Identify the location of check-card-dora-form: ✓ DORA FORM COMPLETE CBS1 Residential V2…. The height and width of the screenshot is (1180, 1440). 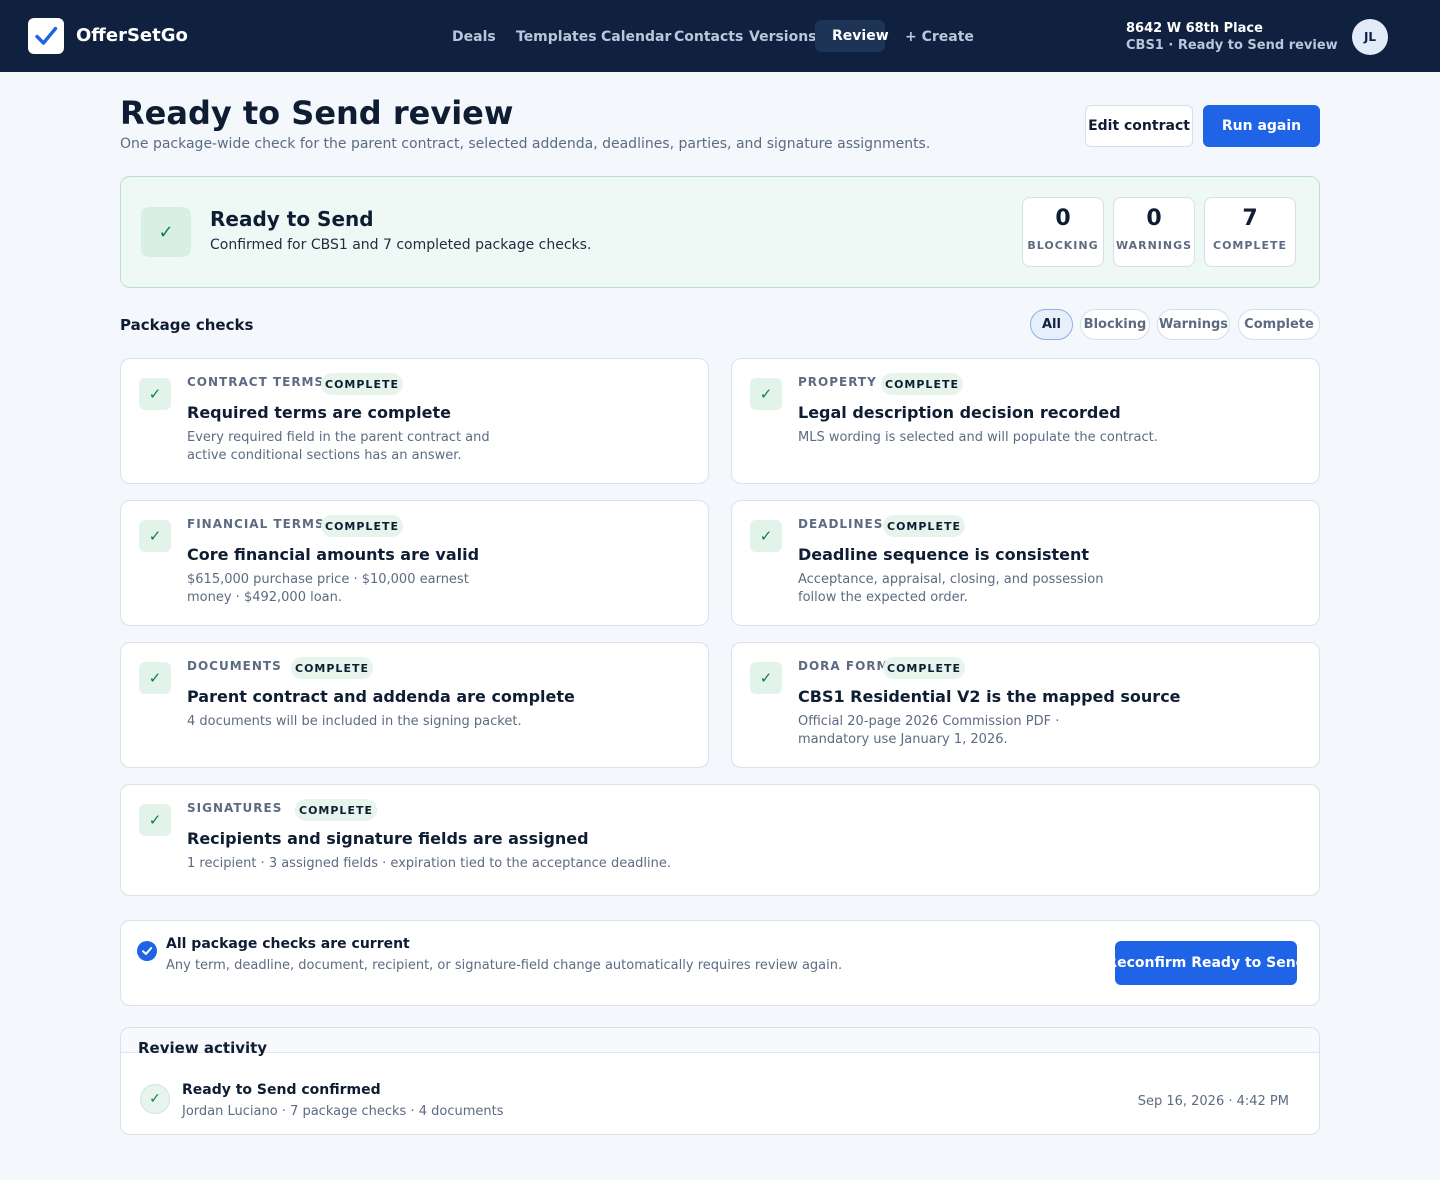
(1025, 705).